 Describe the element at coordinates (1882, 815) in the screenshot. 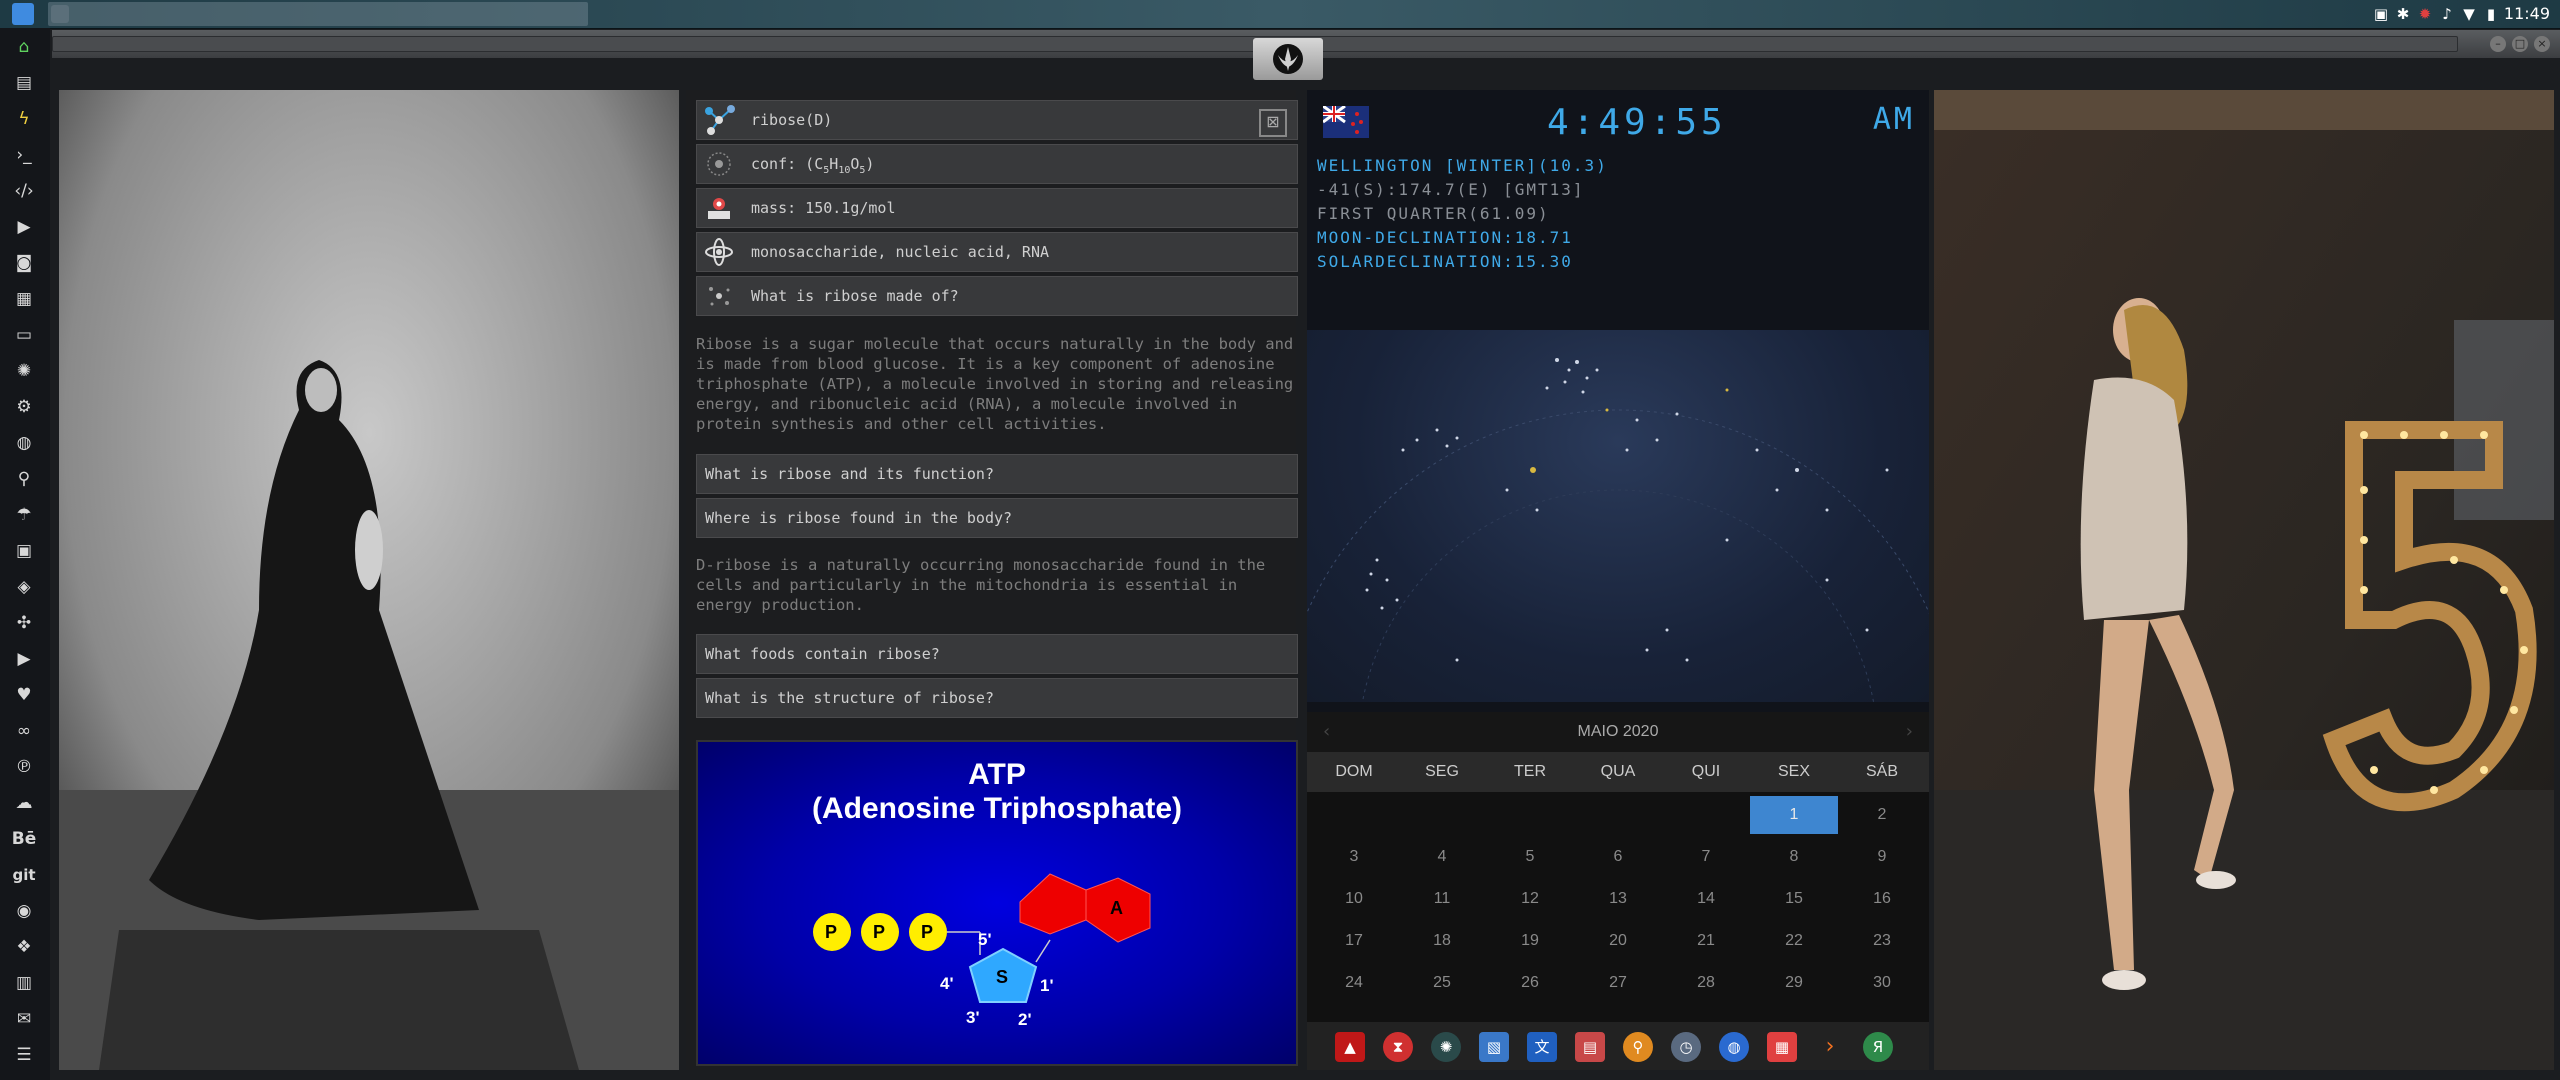

I see `calendar-day: 2` at that location.